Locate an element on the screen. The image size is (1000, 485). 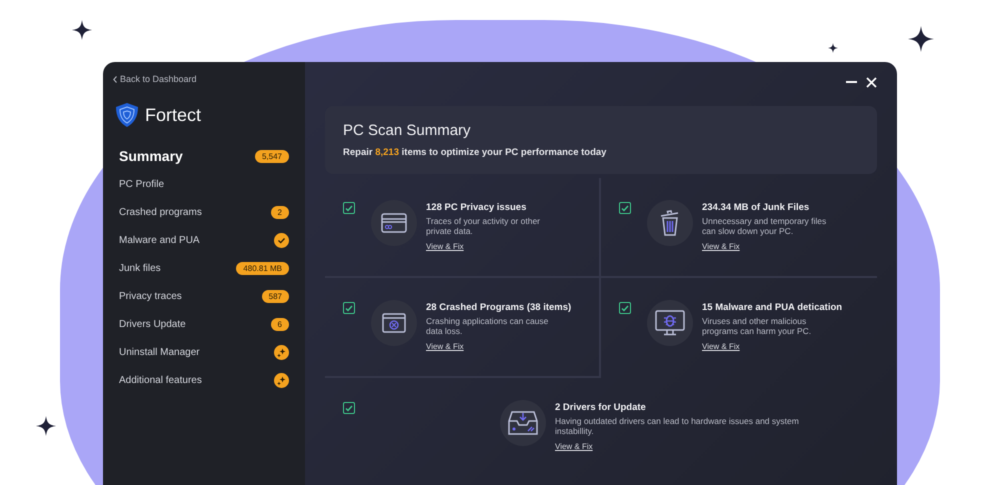
close-button is located at coordinates (871, 82).